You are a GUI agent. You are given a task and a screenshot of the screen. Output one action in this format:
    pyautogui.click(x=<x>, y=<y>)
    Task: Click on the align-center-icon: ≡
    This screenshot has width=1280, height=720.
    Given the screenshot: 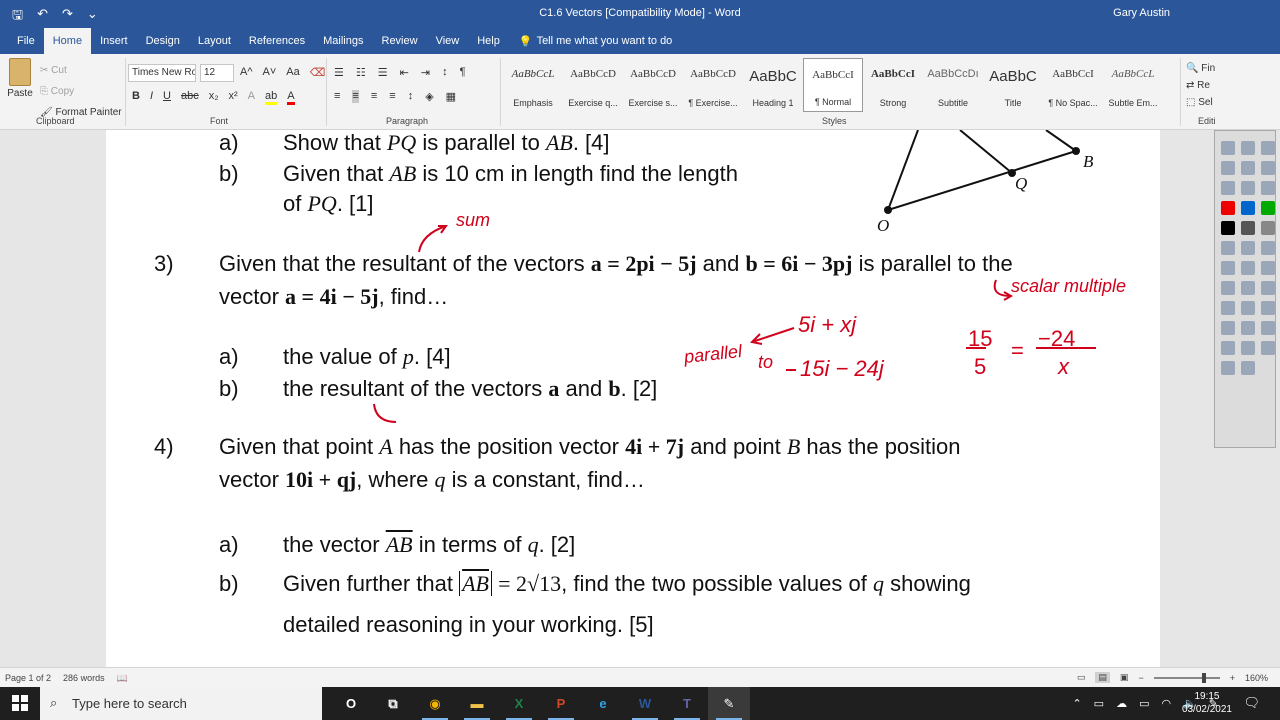 What is the action you would take?
    pyautogui.click(x=355, y=96)
    